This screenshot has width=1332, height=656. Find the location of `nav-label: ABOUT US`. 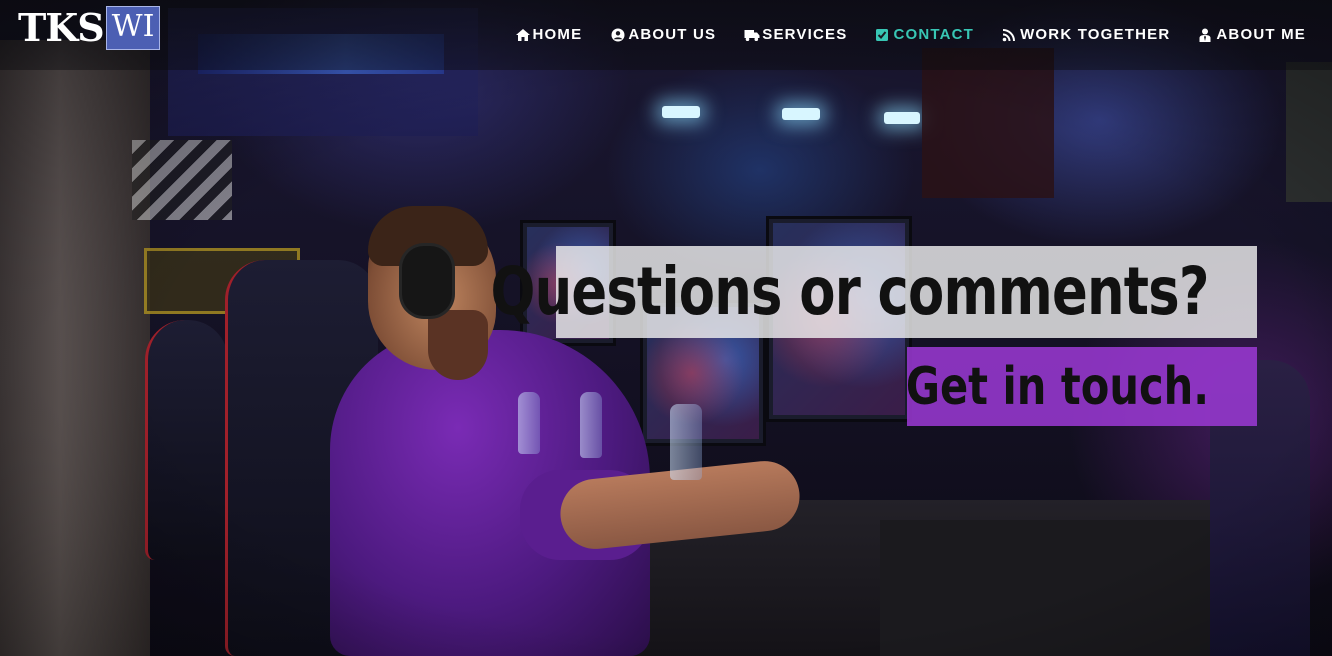

nav-label: ABOUT US is located at coordinates (672, 34).